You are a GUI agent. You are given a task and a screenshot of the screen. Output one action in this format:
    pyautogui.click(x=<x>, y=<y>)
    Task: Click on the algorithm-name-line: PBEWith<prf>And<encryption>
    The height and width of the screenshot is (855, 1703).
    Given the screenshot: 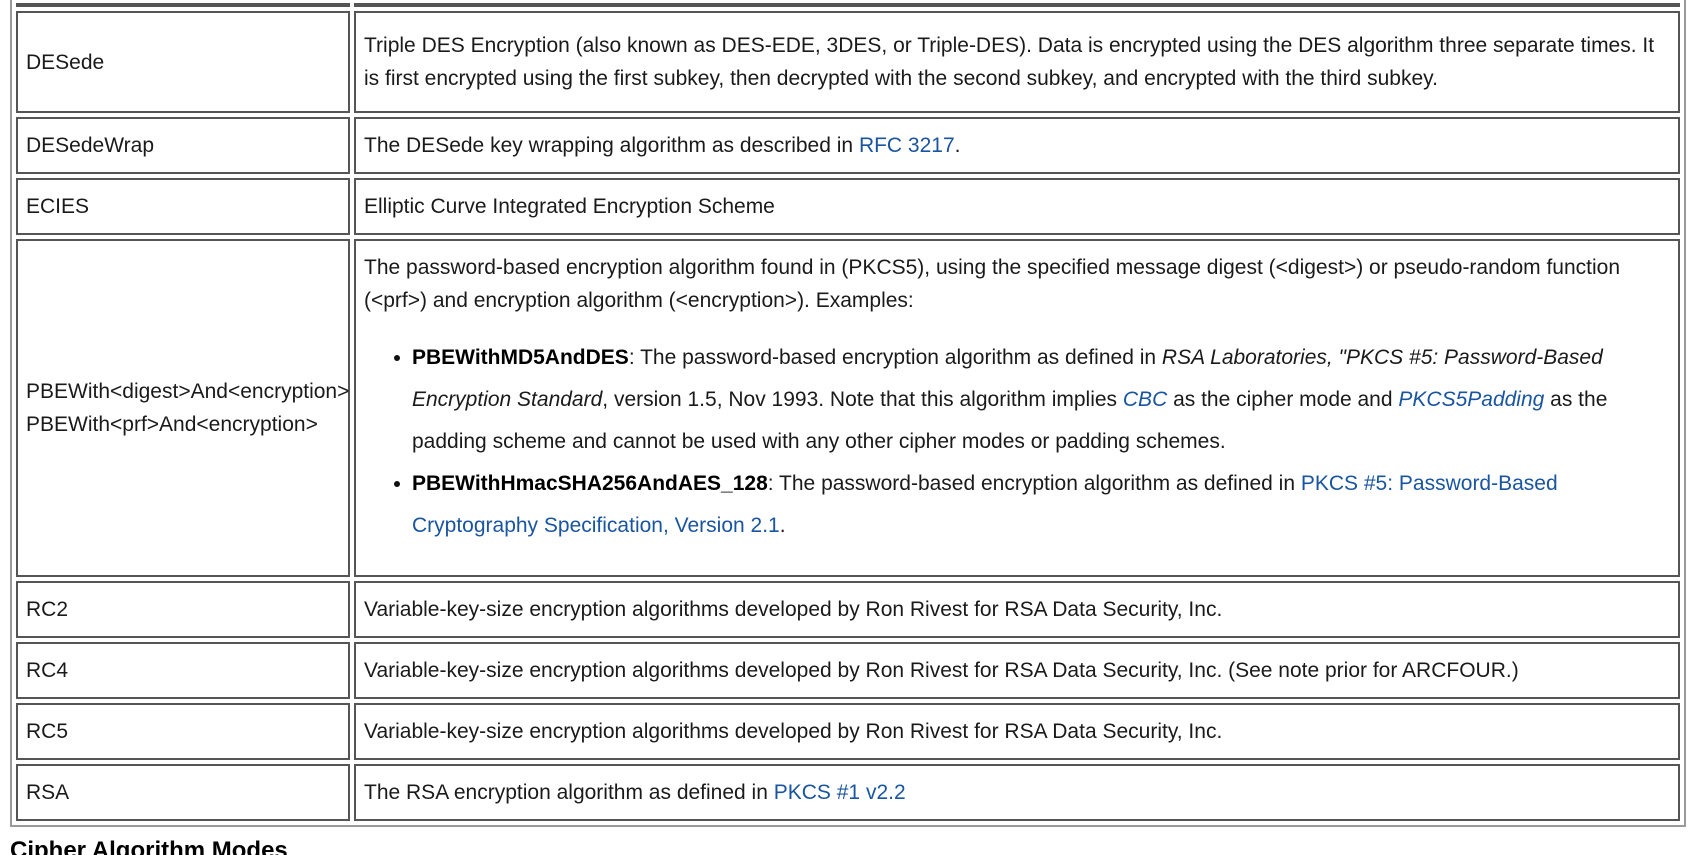 What is the action you would take?
    pyautogui.click(x=172, y=424)
    